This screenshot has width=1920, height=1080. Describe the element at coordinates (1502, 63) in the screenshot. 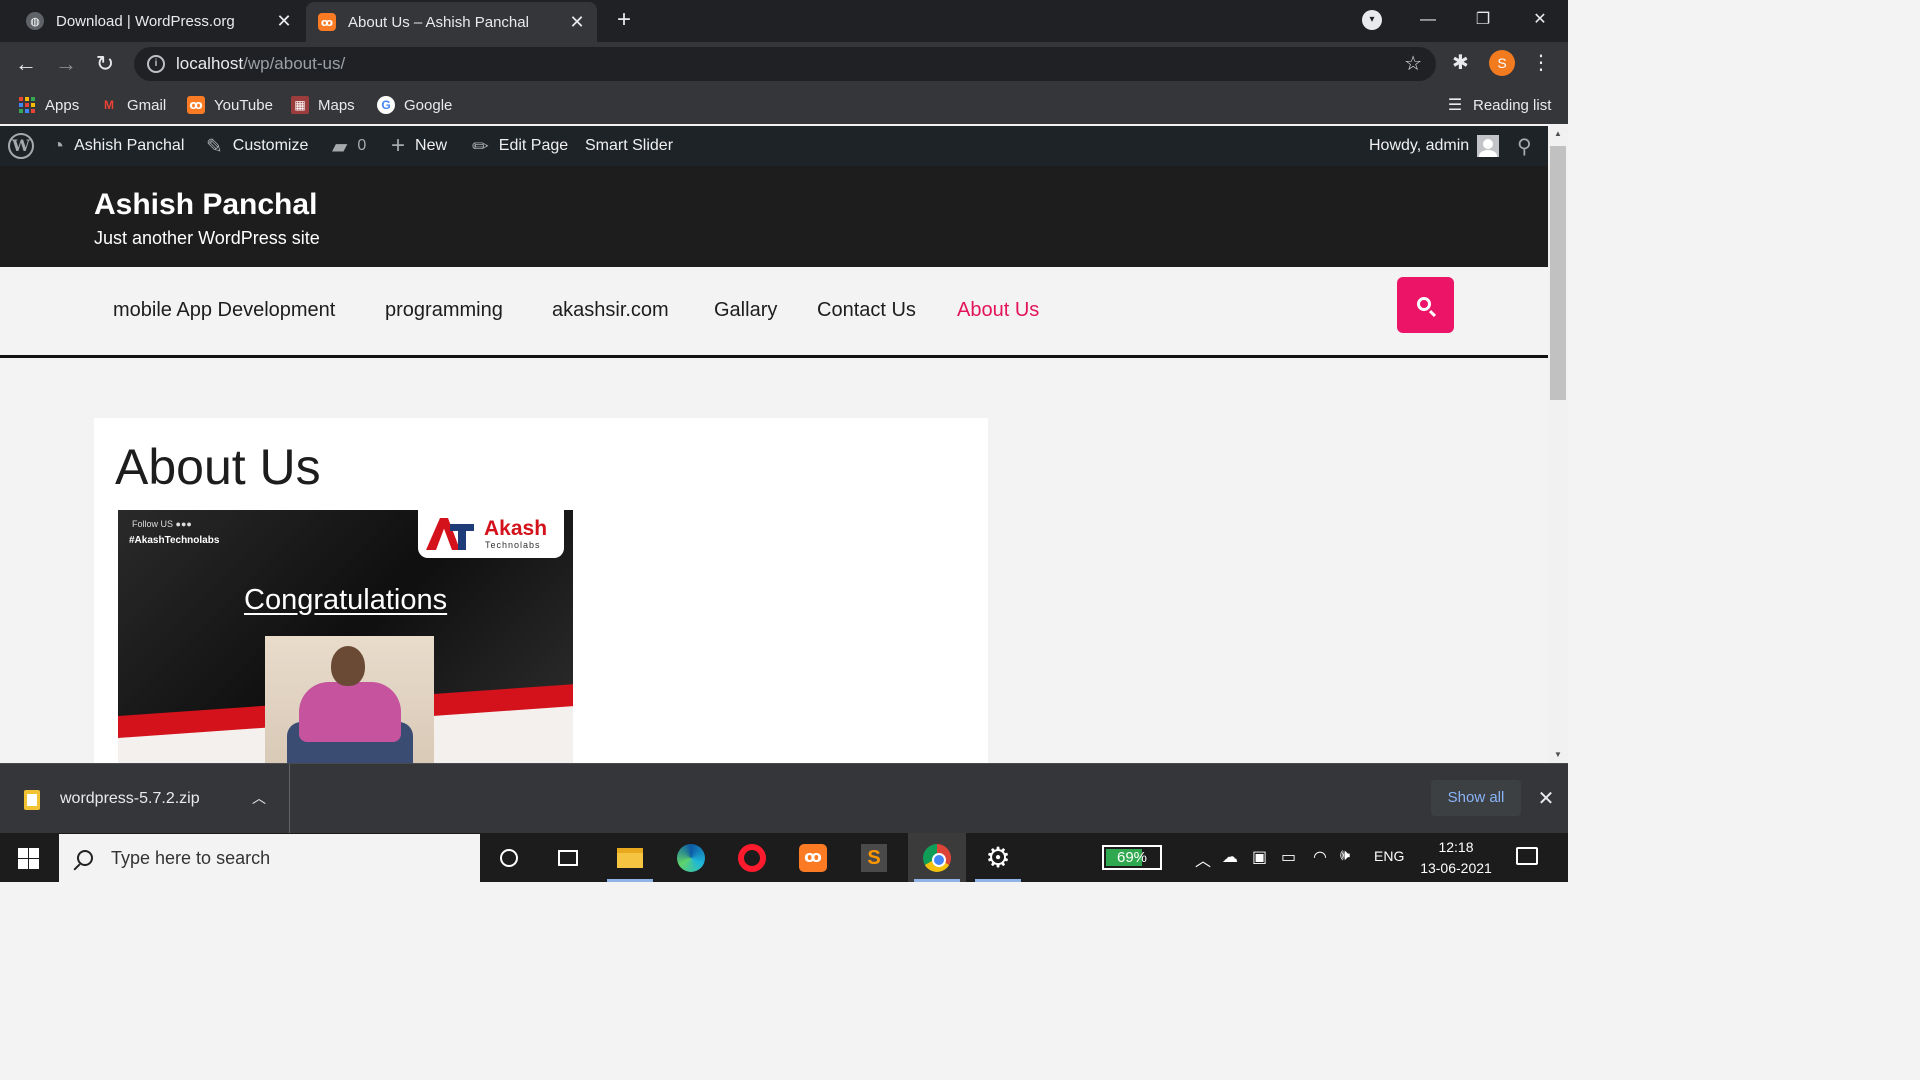

I see `profile-avatar: S` at that location.